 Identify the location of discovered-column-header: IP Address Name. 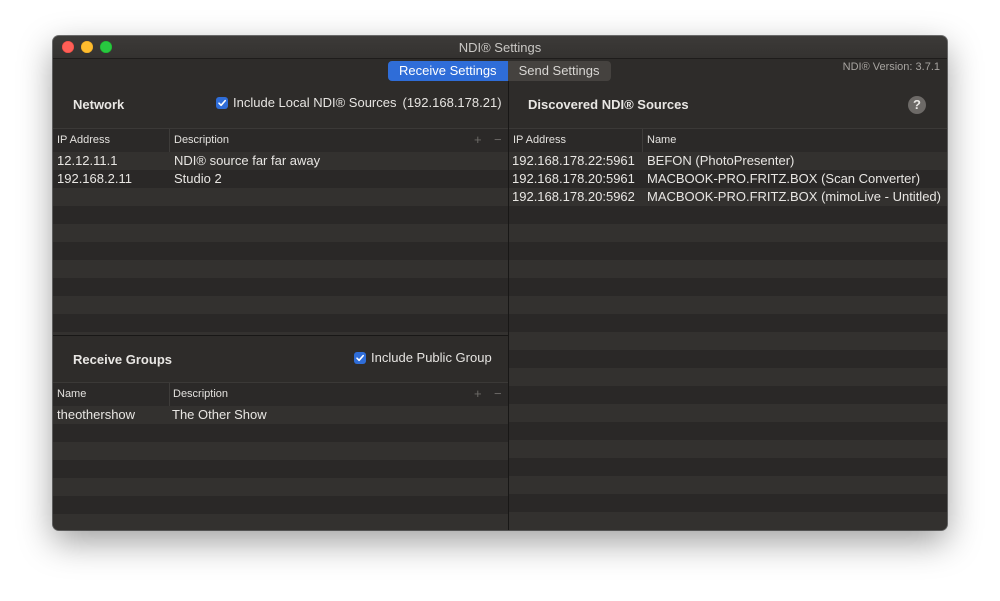
(728, 140).